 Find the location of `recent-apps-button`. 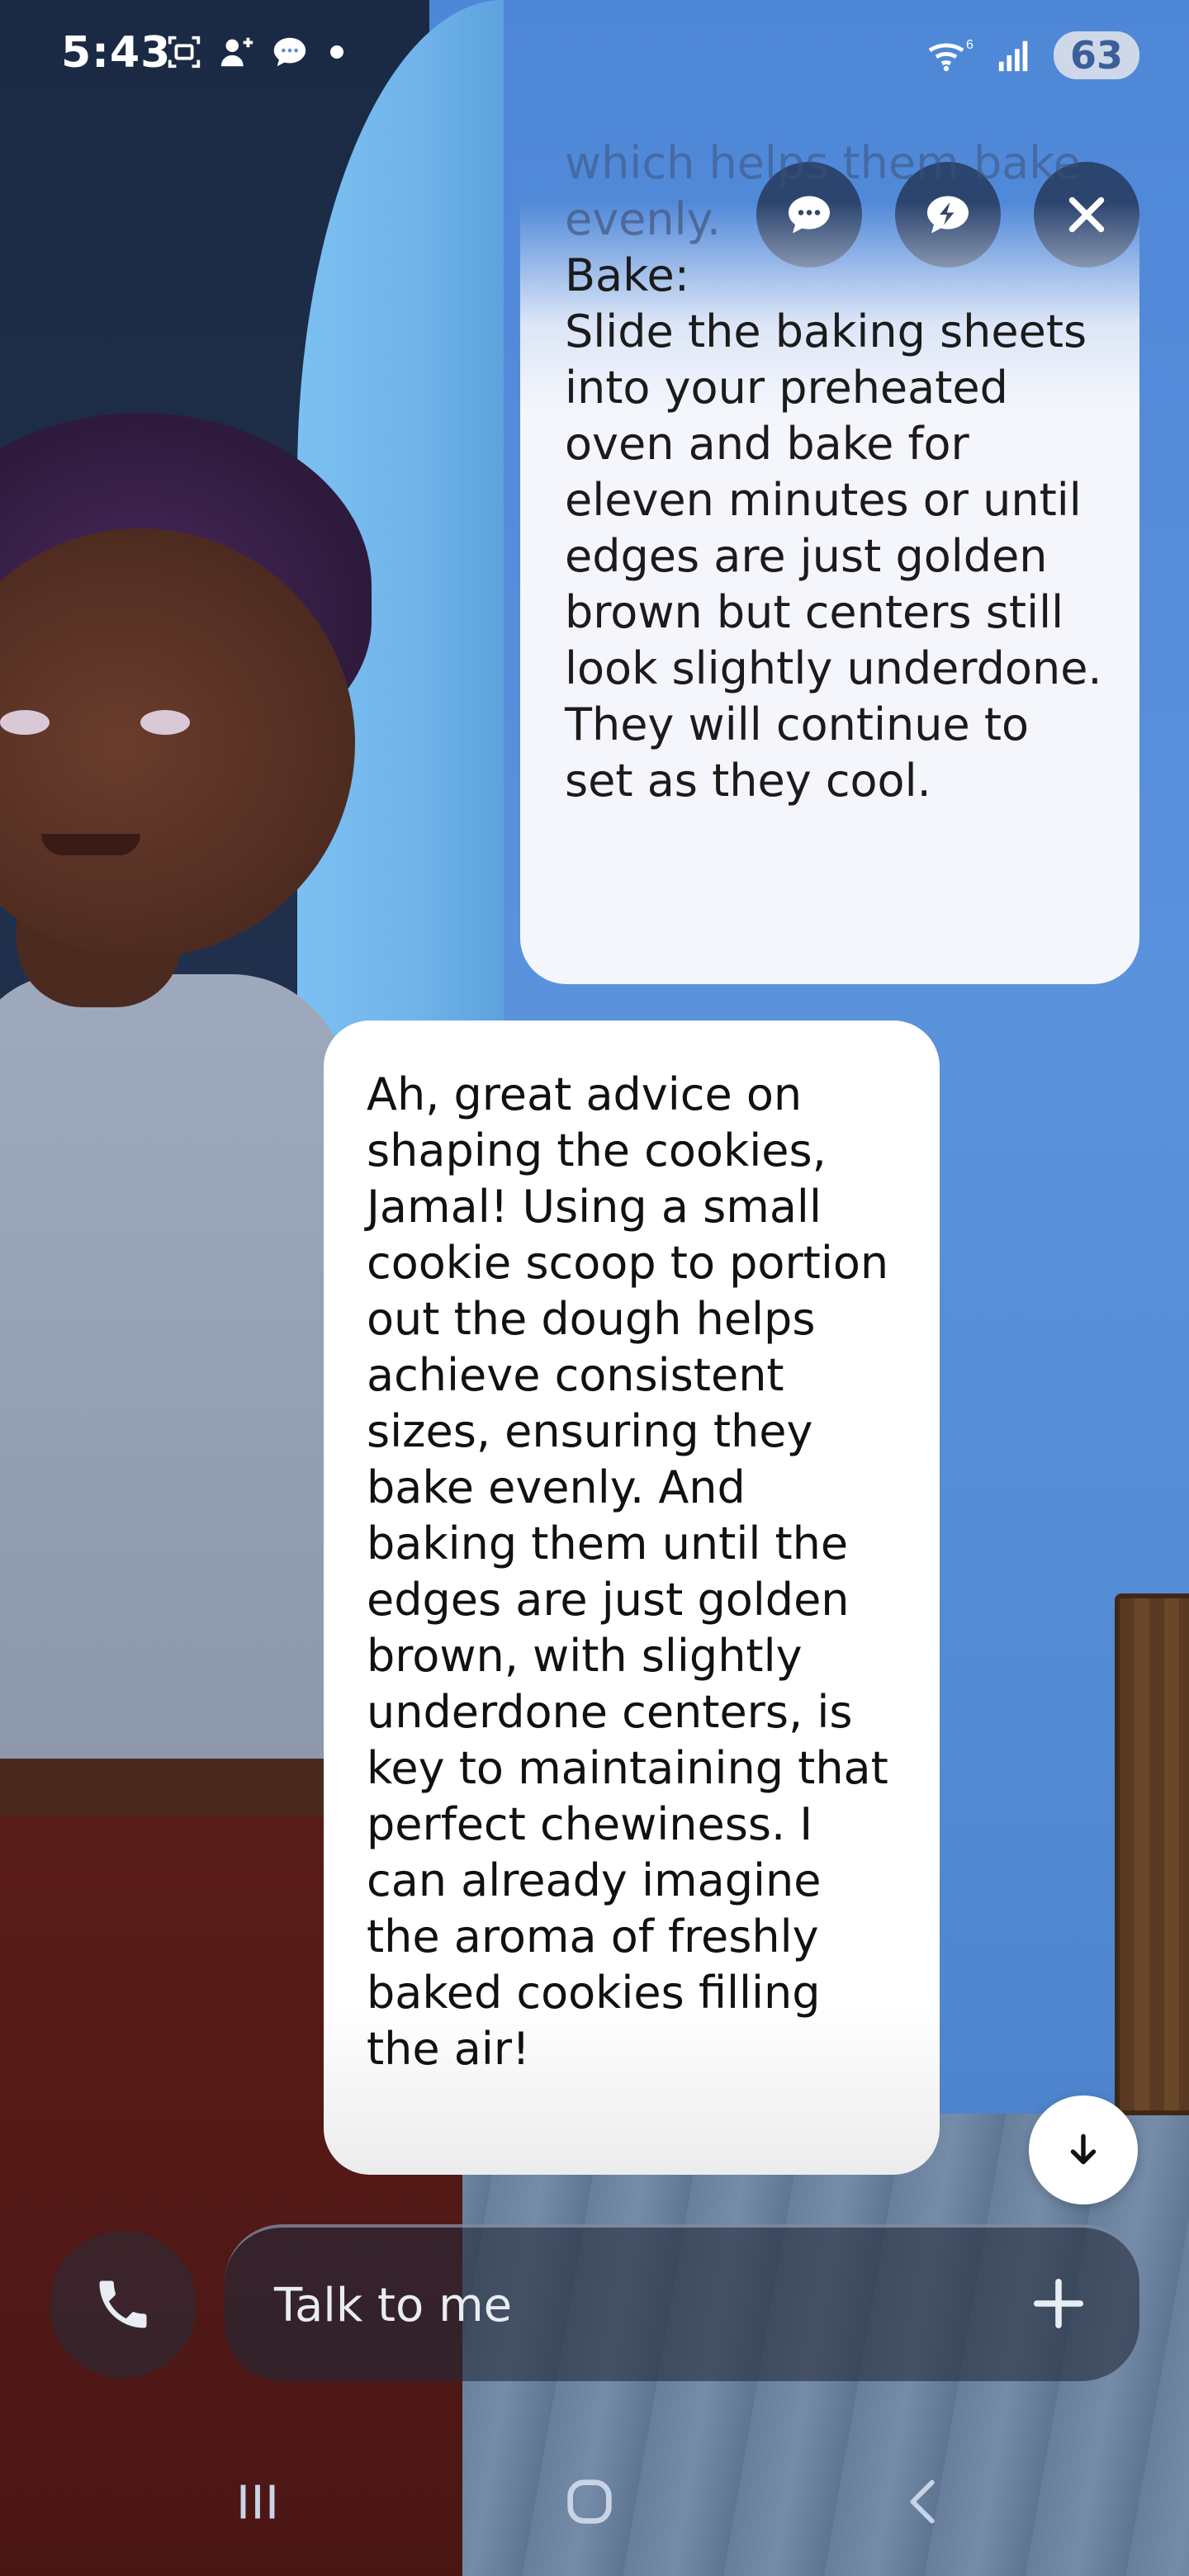

recent-apps-button is located at coordinates (257, 2502).